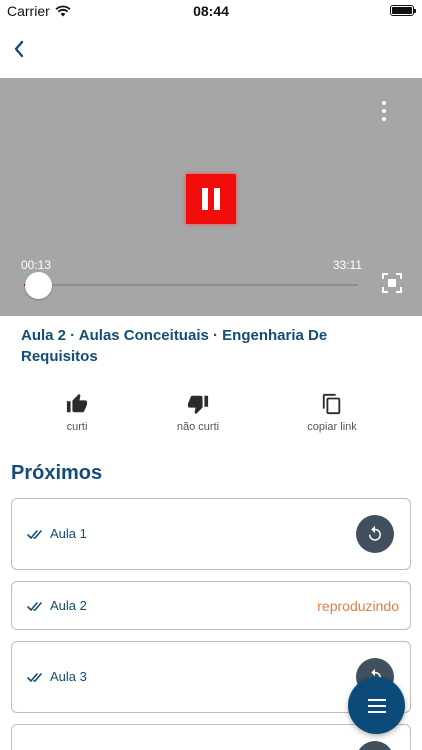 The image size is (422, 750). I want to click on progress-scrubber, so click(38, 285).